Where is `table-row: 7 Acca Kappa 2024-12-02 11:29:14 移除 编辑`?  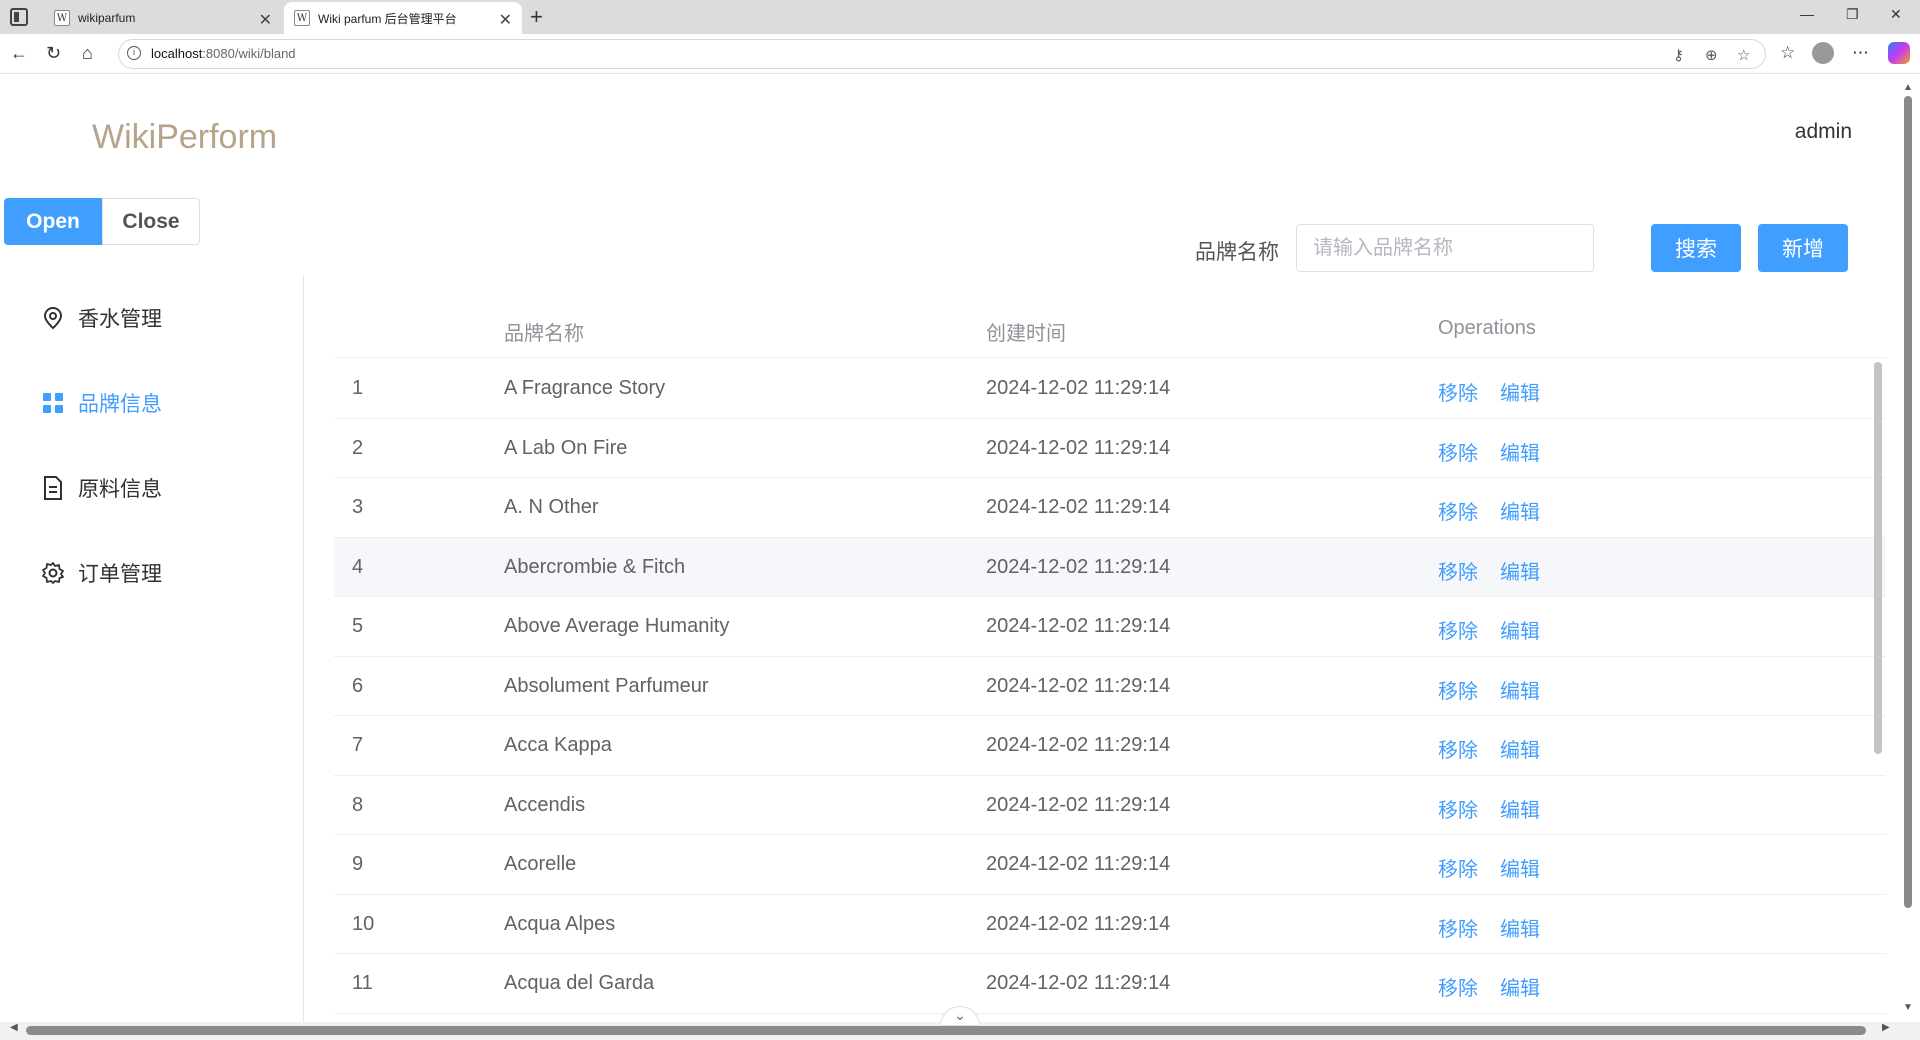 table-row: 7 Acca Kappa 2024-12-02 11:29:14 移除 编辑 is located at coordinates (1110, 746).